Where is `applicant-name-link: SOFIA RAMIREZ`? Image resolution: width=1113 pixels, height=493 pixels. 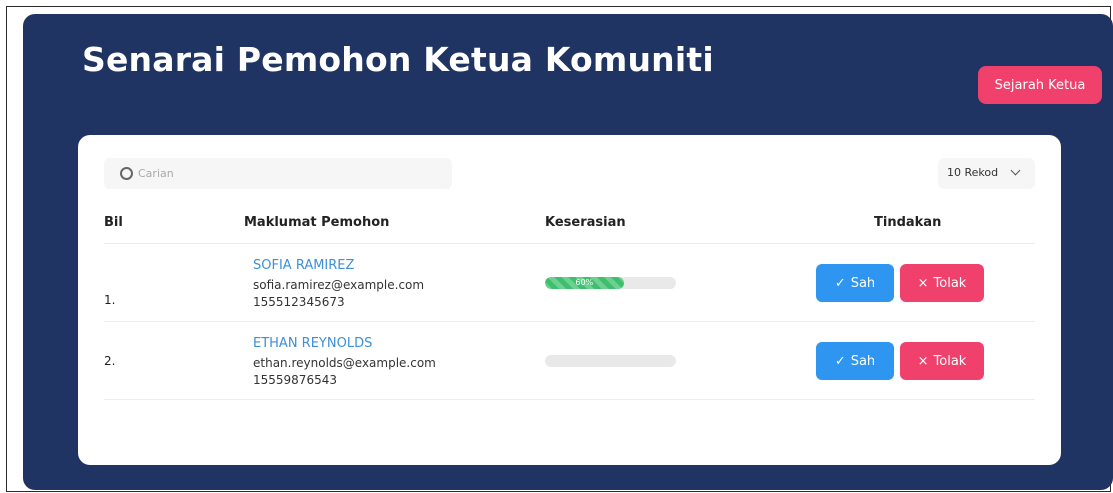 applicant-name-link: SOFIA RAMIREZ is located at coordinates (303, 265).